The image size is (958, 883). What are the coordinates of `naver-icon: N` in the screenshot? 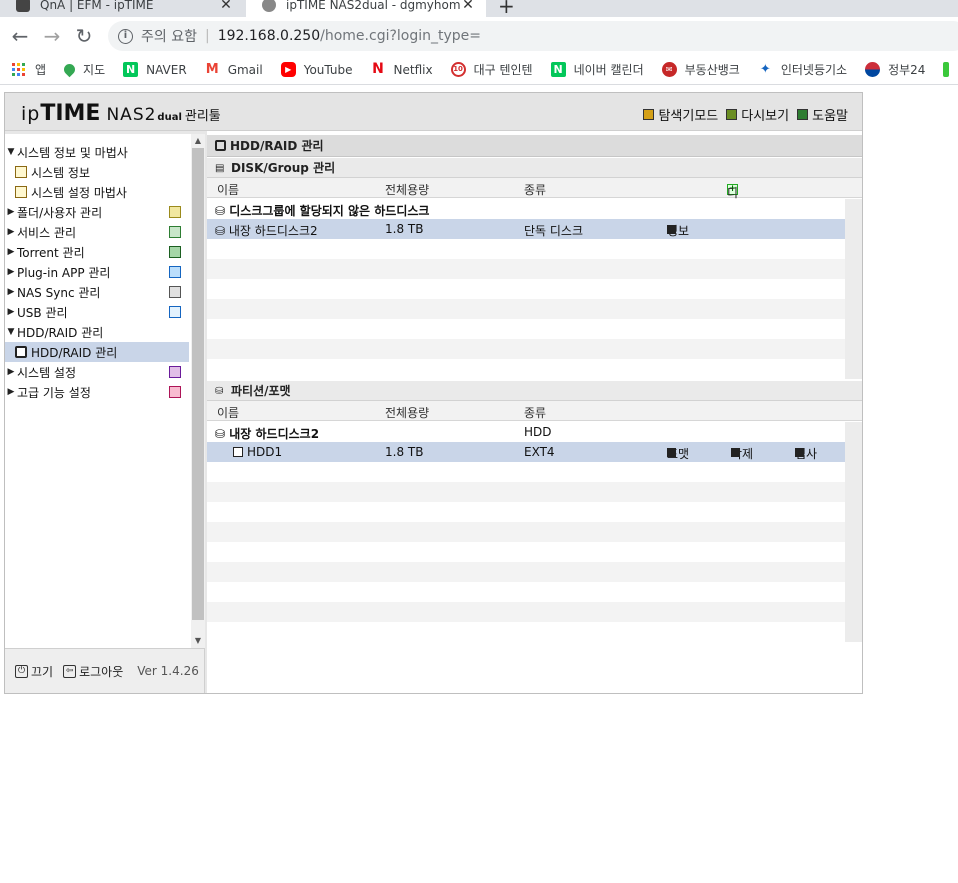 It's located at (131, 69).